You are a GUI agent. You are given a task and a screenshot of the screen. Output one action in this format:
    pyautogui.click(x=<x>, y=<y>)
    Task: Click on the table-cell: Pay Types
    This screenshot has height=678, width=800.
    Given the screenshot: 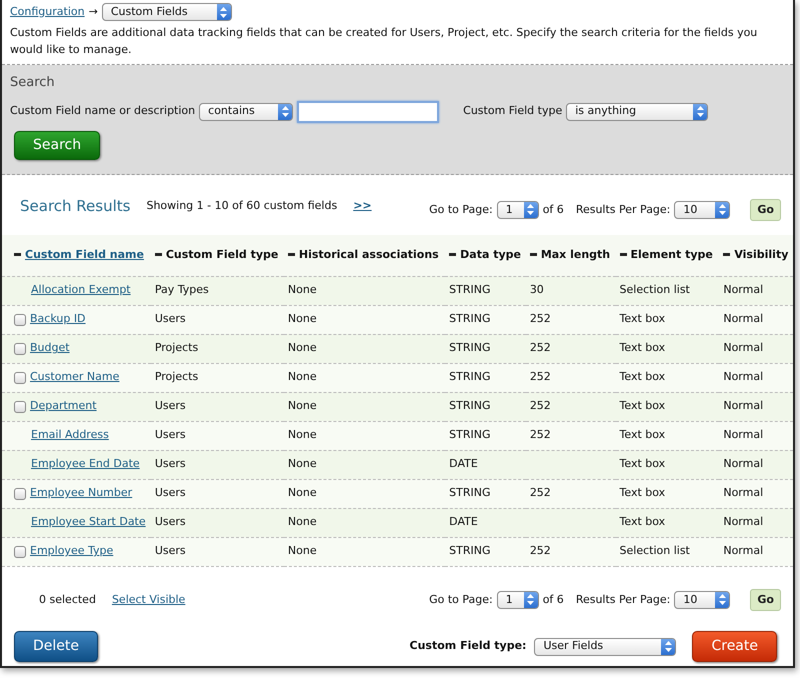 What is the action you would take?
    pyautogui.click(x=181, y=289)
    